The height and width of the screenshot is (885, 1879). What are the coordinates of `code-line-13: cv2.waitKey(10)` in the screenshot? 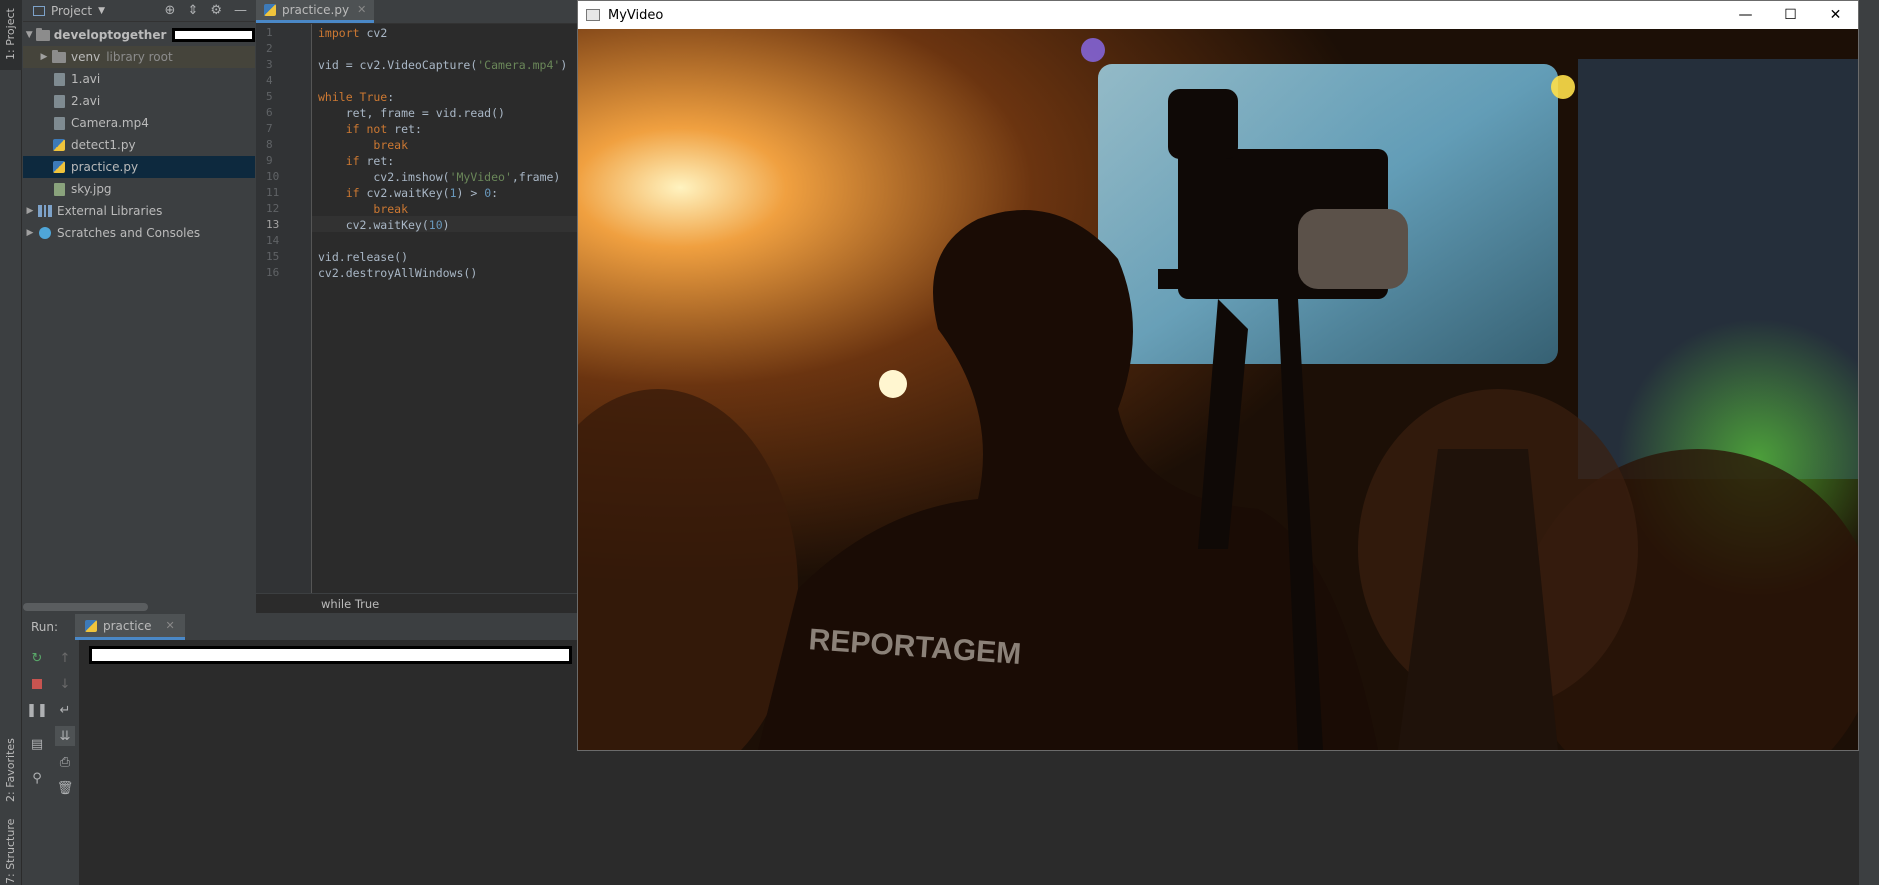 It's located at (384, 225).